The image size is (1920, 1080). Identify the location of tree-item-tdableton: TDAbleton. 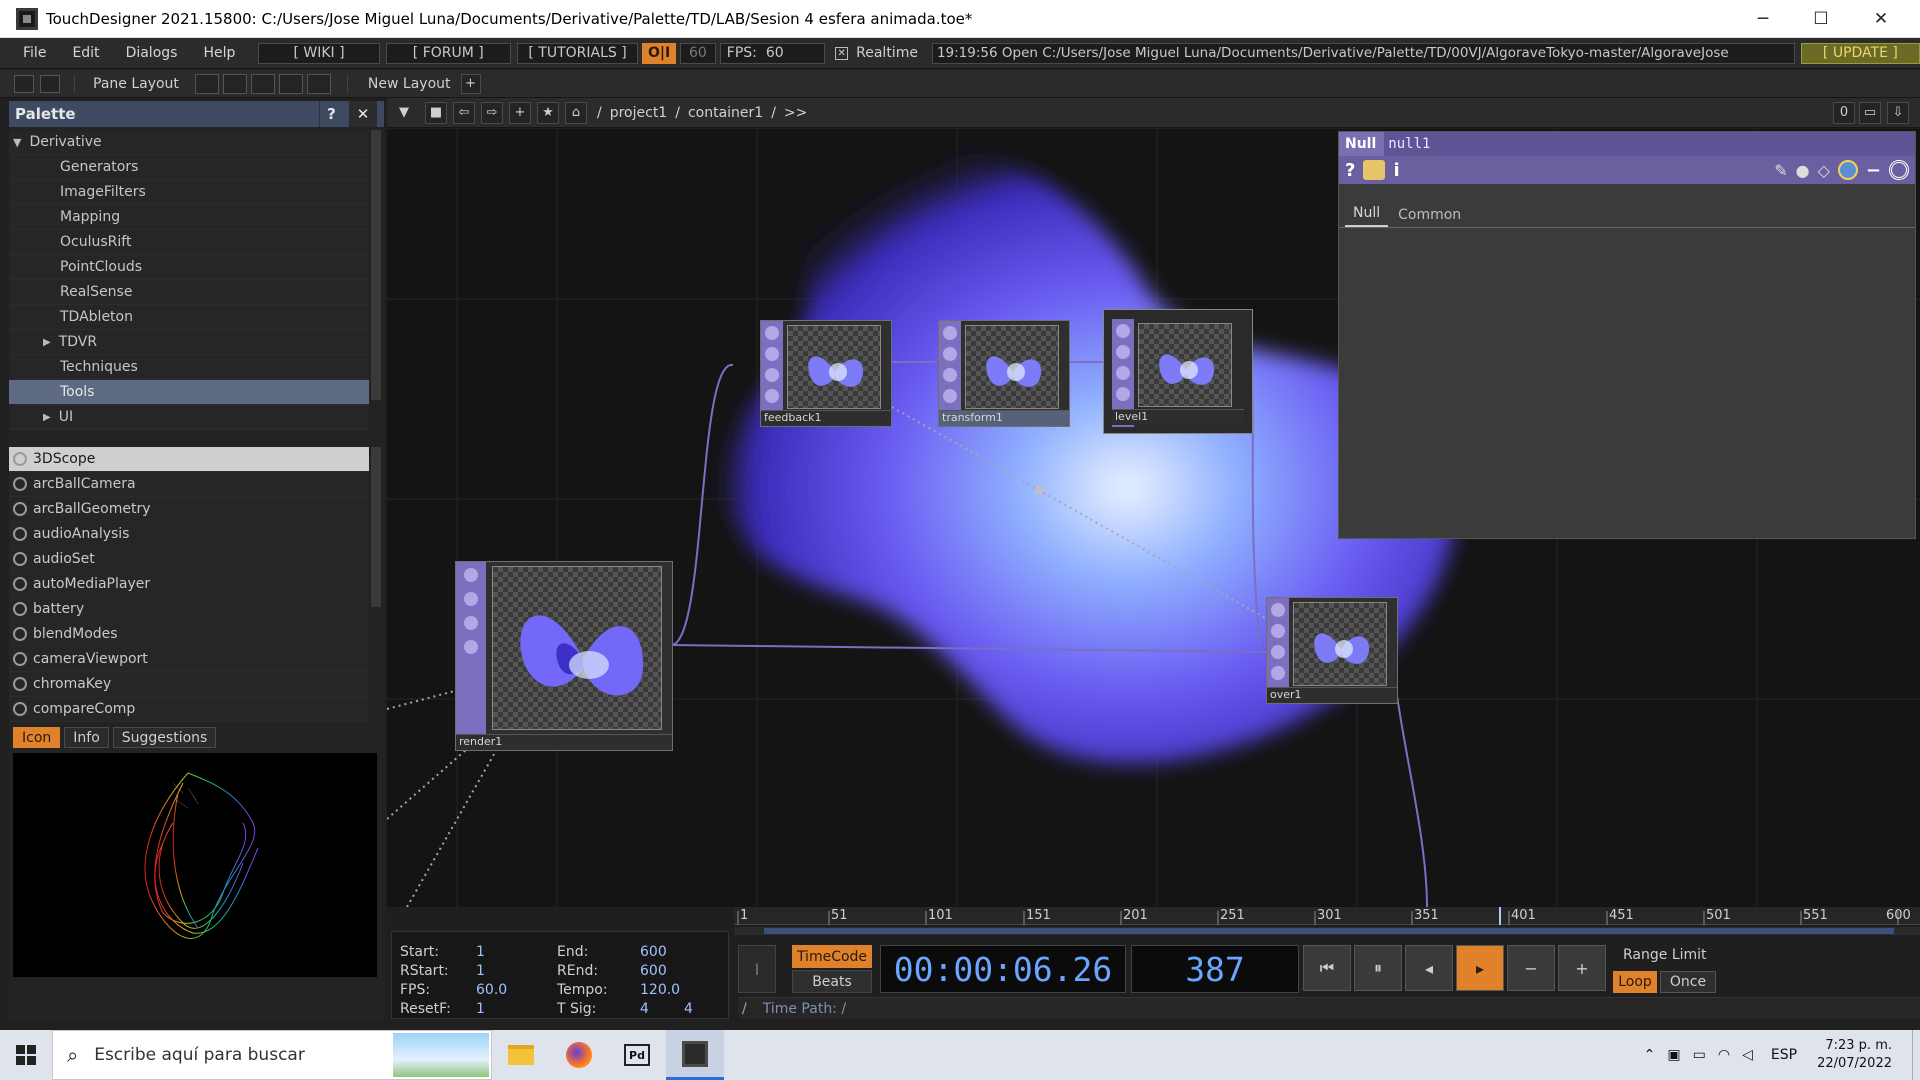
(189, 317).